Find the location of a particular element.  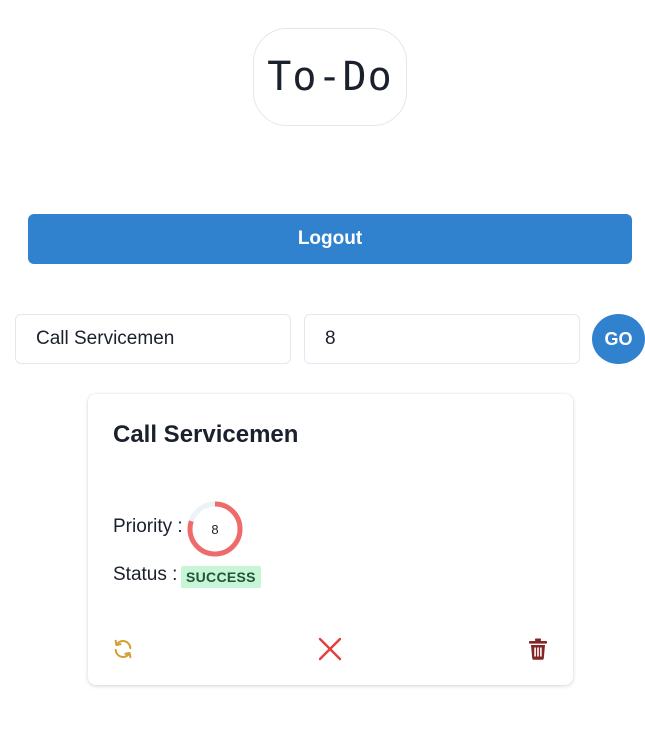

task-title: Call Servicemen is located at coordinates (206, 434).